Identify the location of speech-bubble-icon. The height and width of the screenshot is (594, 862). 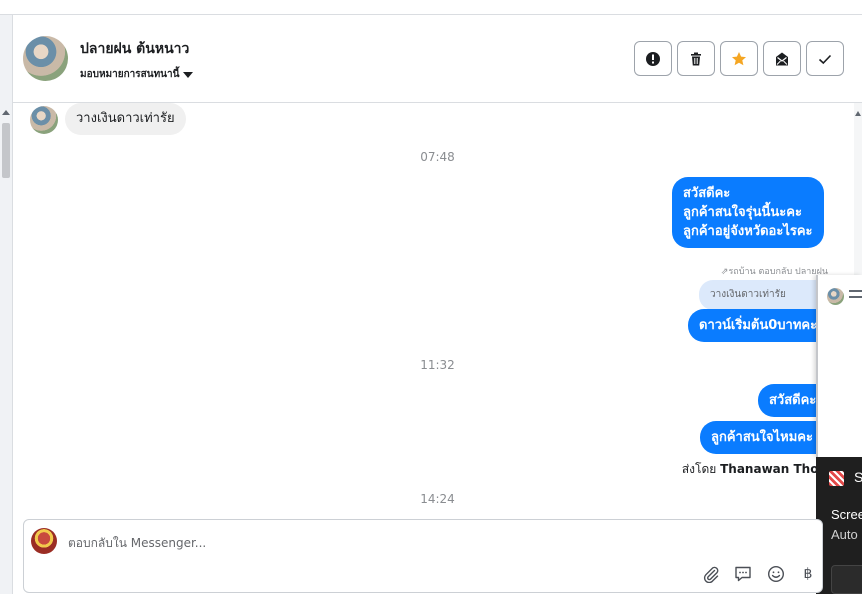
(743, 574).